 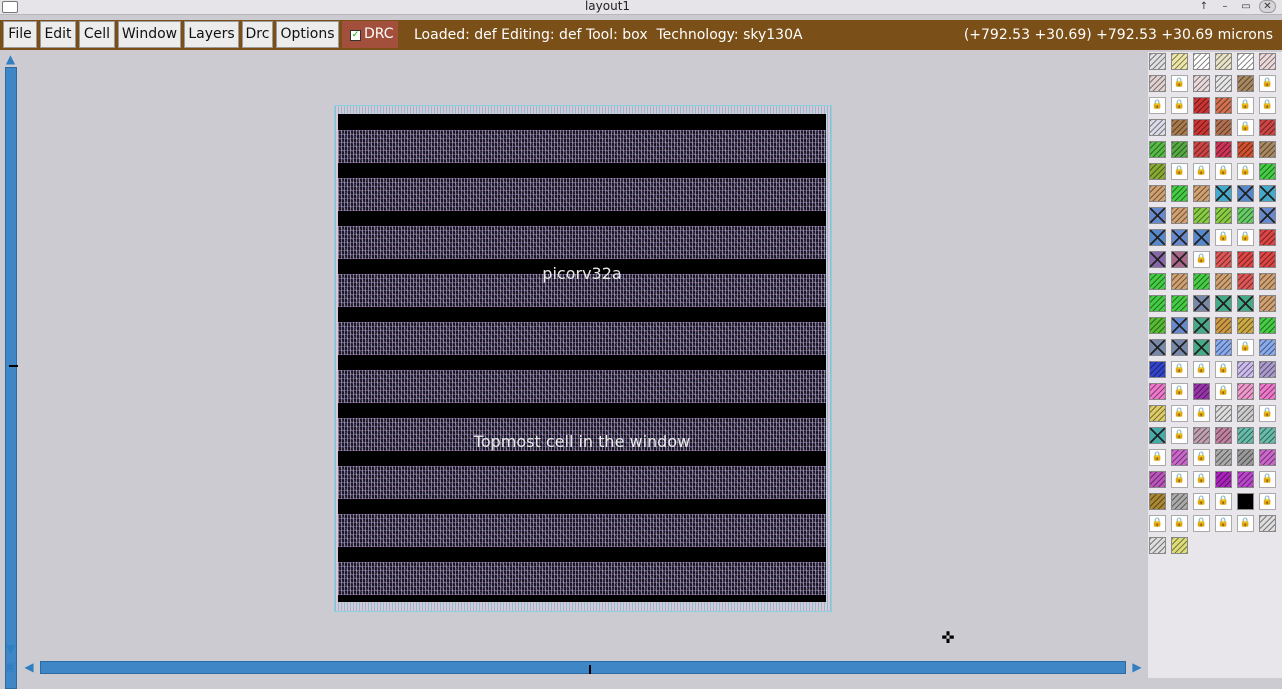 What do you see at coordinates (1246, 6) in the screenshot?
I see `maximize-icon: ▭` at bounding box center [1246, 6].